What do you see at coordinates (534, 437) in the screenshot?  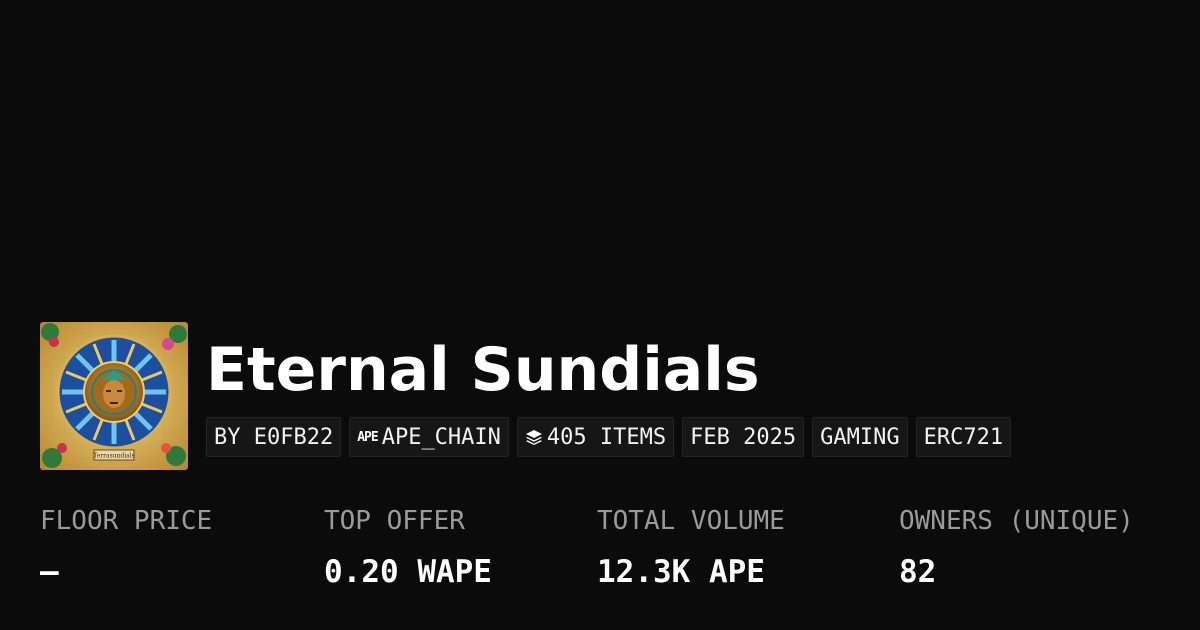 I see `layers-icon` at bounding box center [534, 437].